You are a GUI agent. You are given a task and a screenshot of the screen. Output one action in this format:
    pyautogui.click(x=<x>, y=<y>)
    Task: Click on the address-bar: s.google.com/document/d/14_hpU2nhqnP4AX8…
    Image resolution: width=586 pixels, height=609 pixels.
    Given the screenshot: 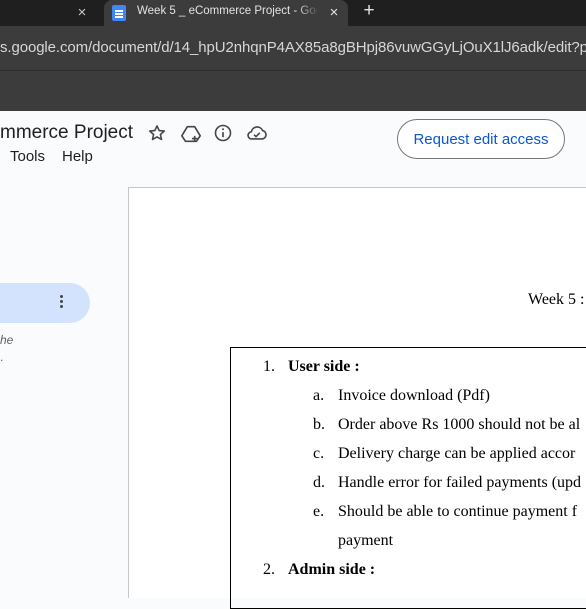 What is the action you would take?
    pyautogui.click(x=293, y=48)
    